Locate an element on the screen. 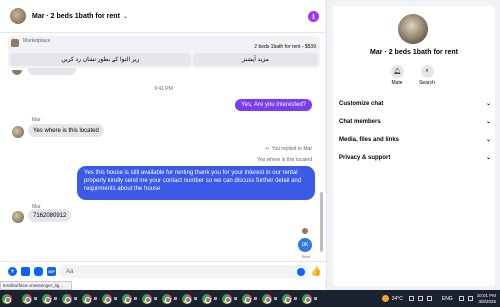 This screenshot has width=500, height=307. language-indicator: ENG is located at coordinates (447, 299).